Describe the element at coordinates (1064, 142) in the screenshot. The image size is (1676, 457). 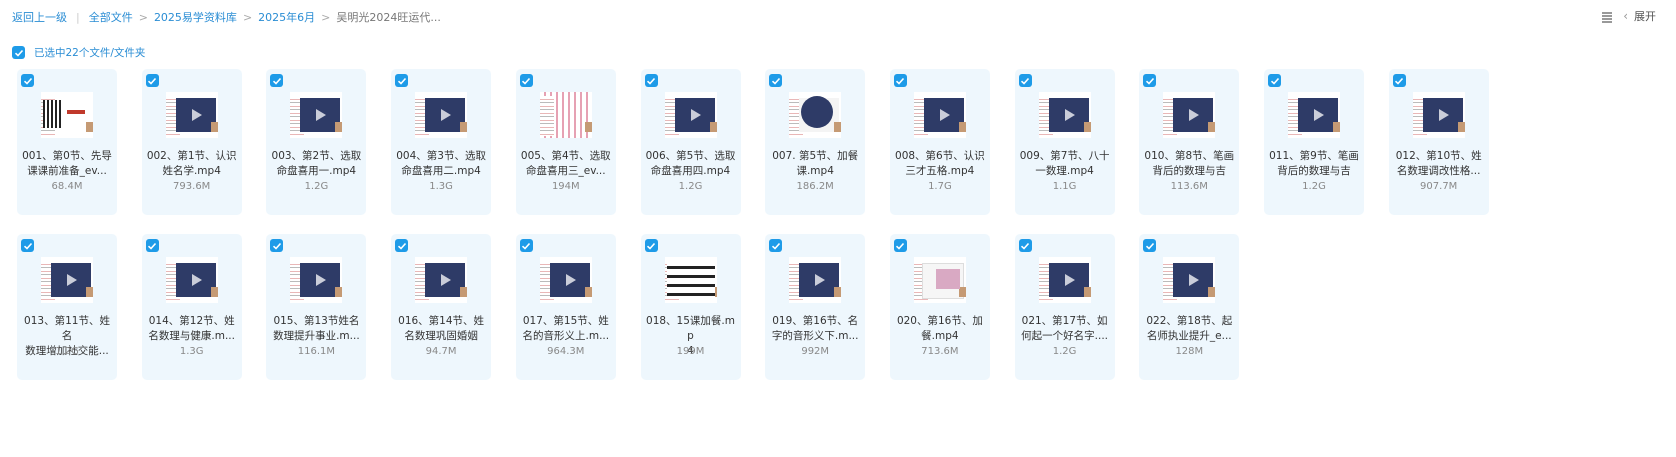
I see `file-card: 009、第7节、八十 一数理.mp4 1.1G` at that location.